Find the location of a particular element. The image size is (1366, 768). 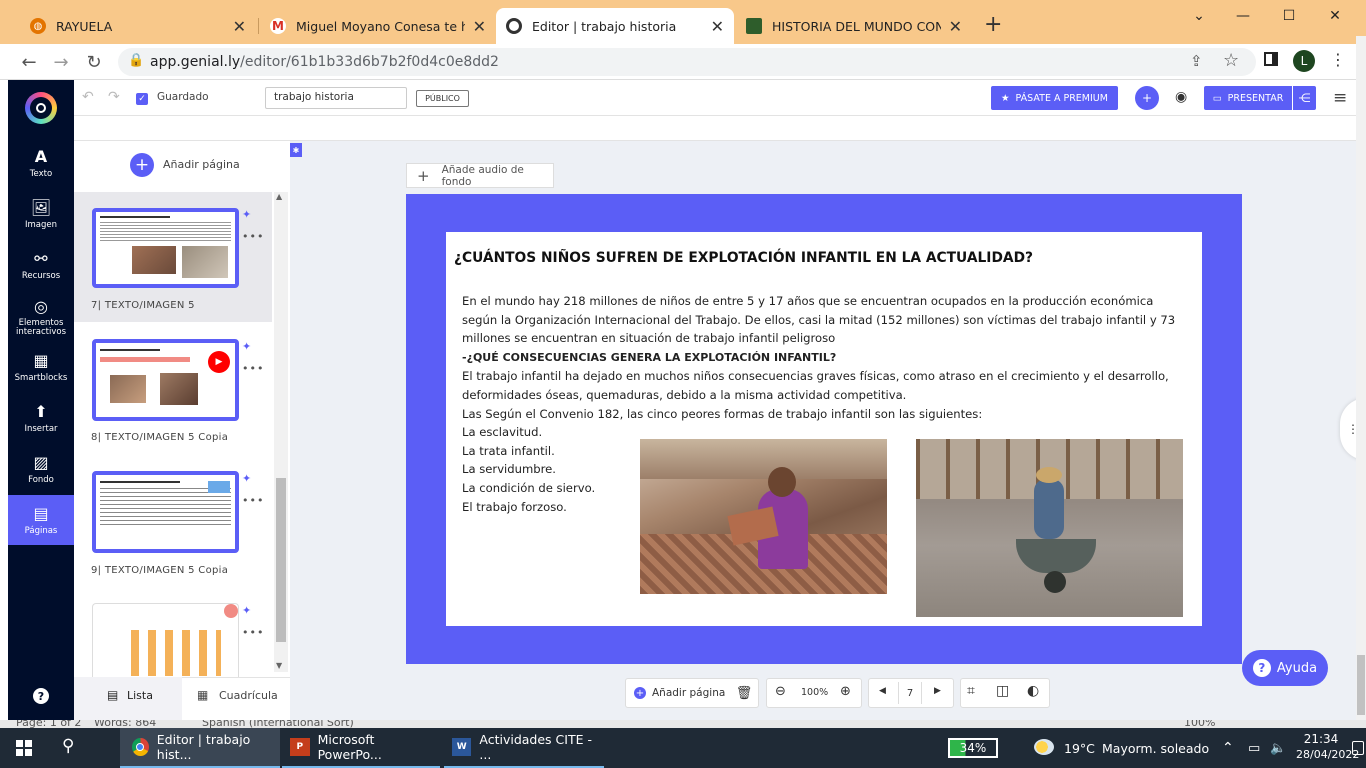

reload-icon: ↻ is located at coordinates (94, 62).